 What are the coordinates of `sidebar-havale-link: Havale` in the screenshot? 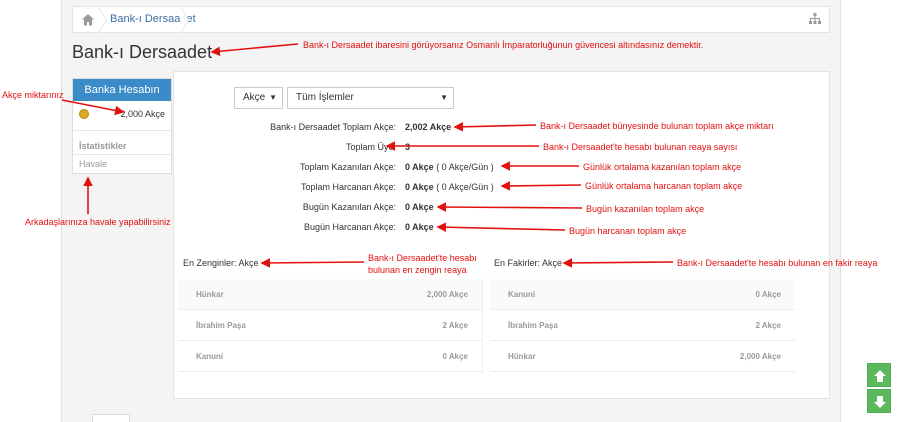 It's located at (93, 164).